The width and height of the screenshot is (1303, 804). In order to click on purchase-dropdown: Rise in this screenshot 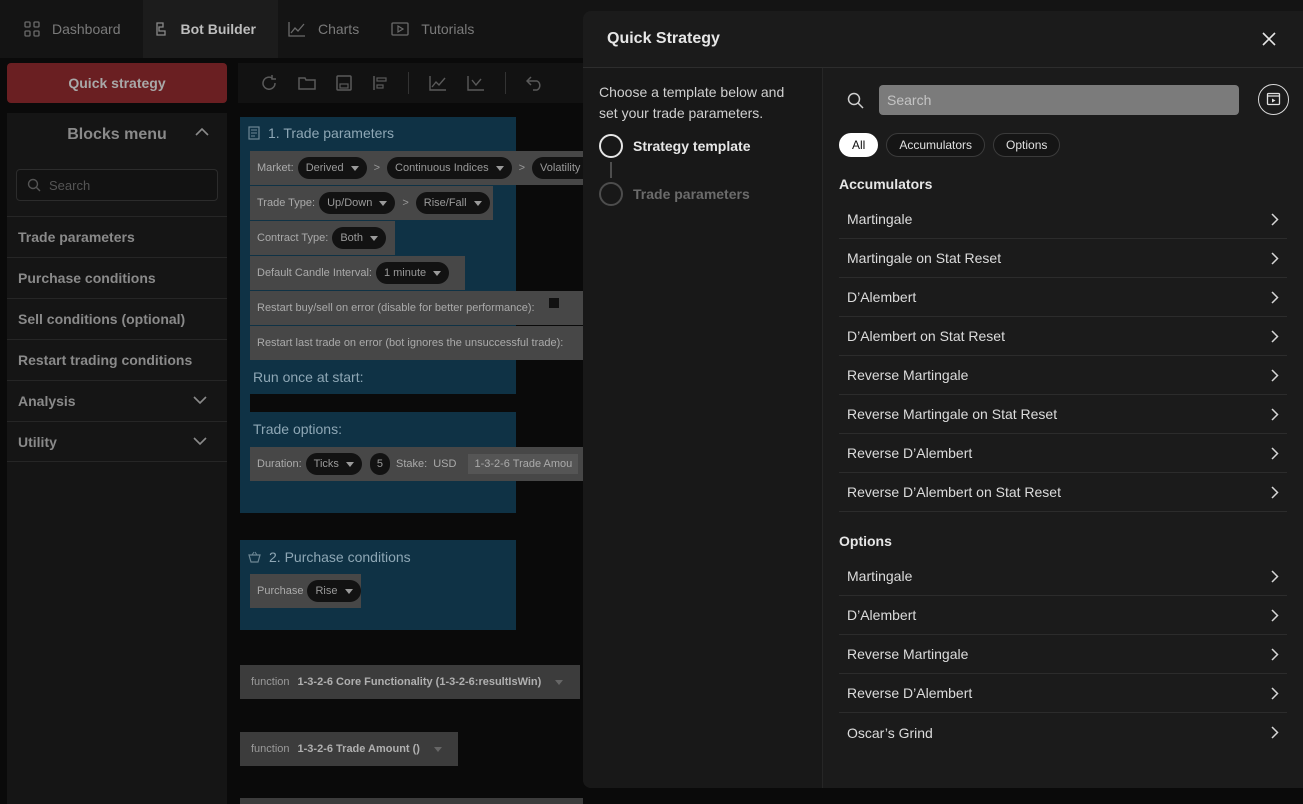, I will do `click(334, 591)`.